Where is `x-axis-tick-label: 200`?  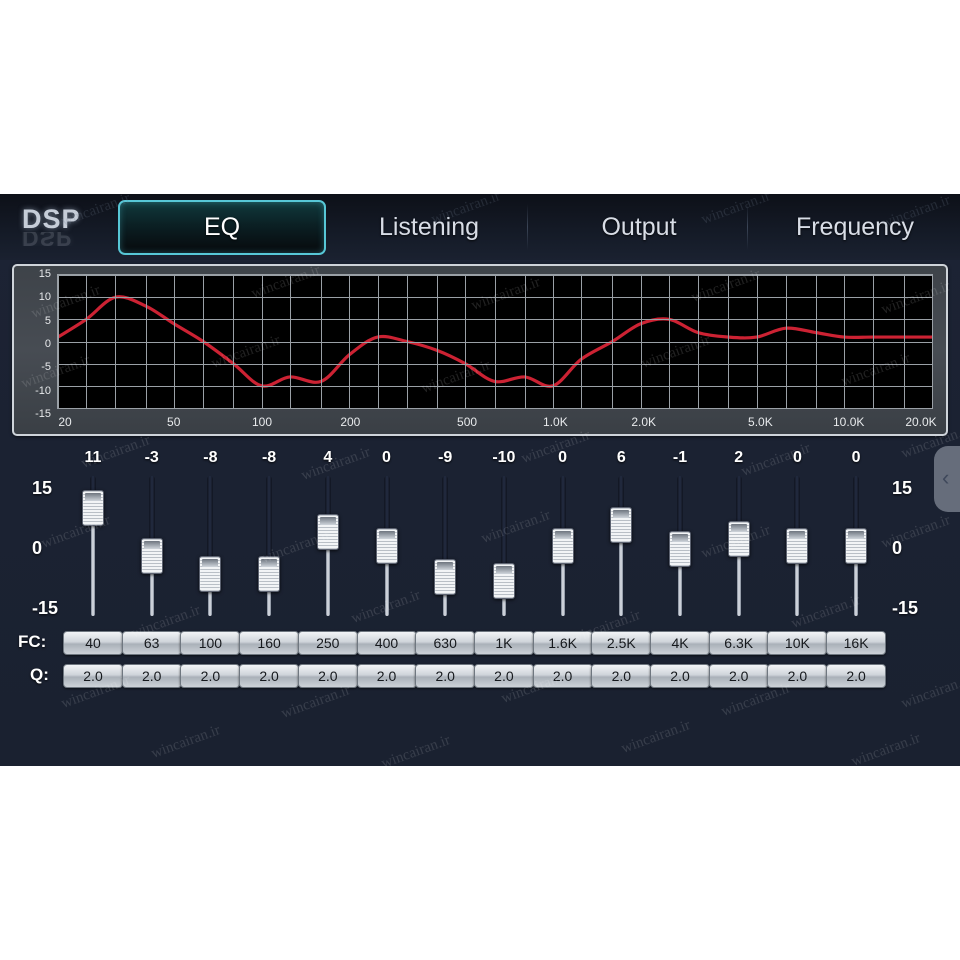
x-axis-tick-label: 200 is located at coordinates (350, 422).